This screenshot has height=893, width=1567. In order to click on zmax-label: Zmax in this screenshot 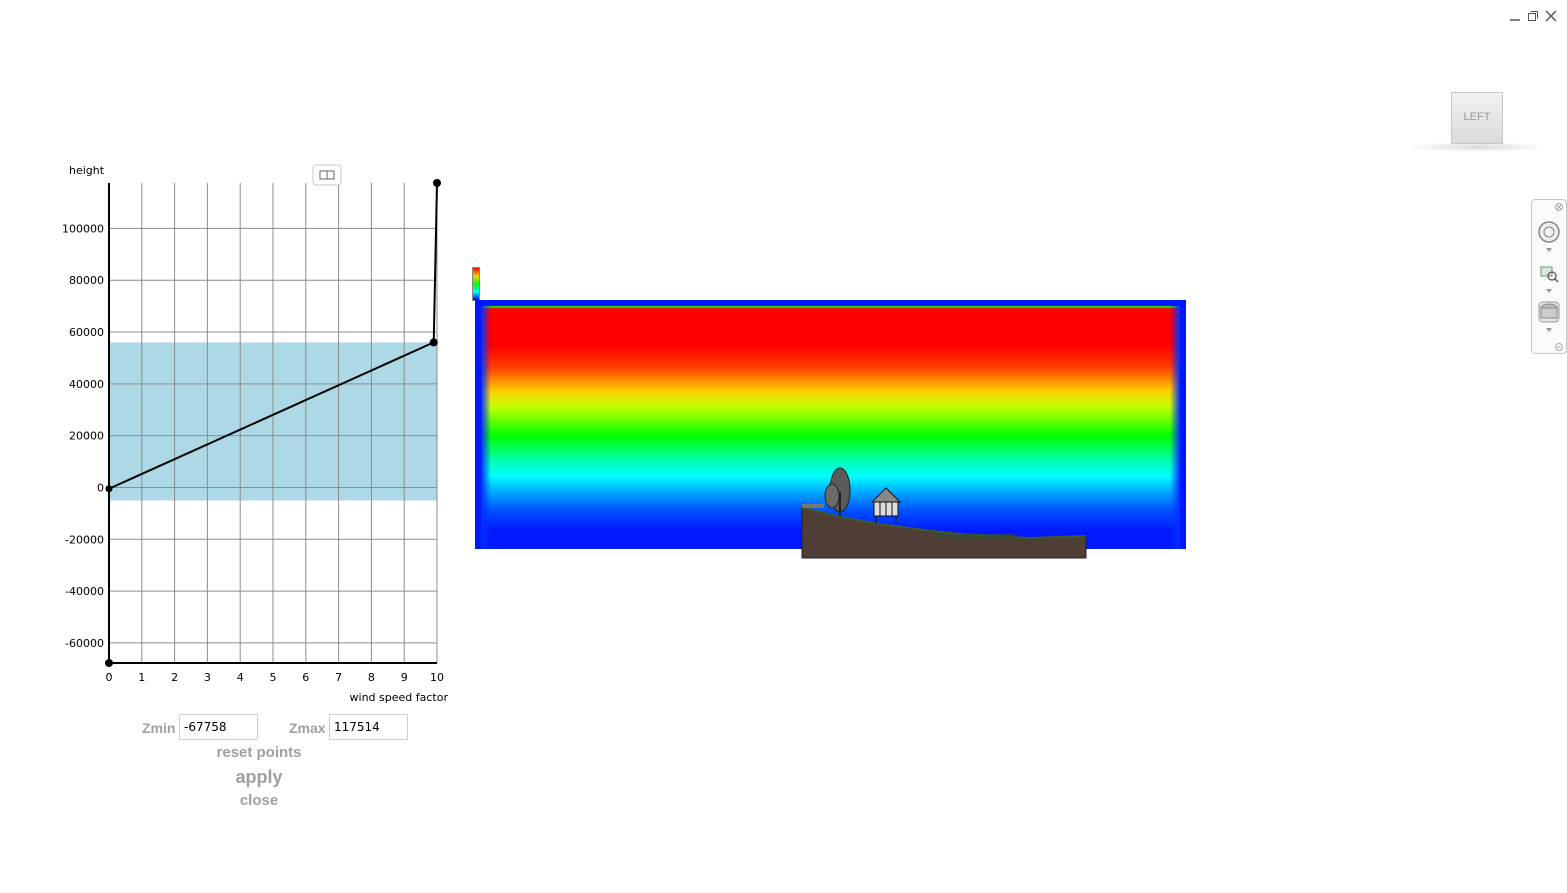, I will do `click(307, 728)`.